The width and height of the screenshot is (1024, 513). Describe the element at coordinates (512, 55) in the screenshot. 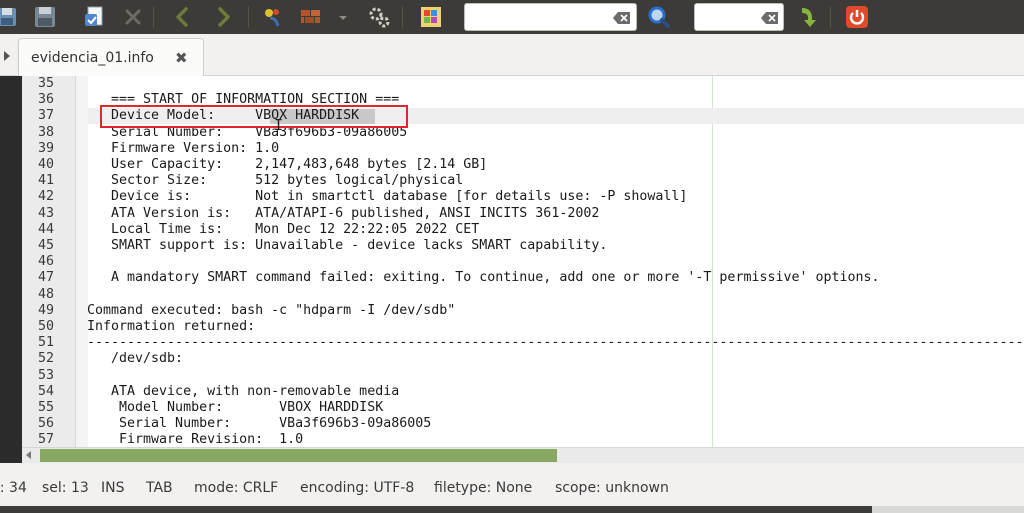

I see `tab-strip: evidencia_01.info ✖` at that location.